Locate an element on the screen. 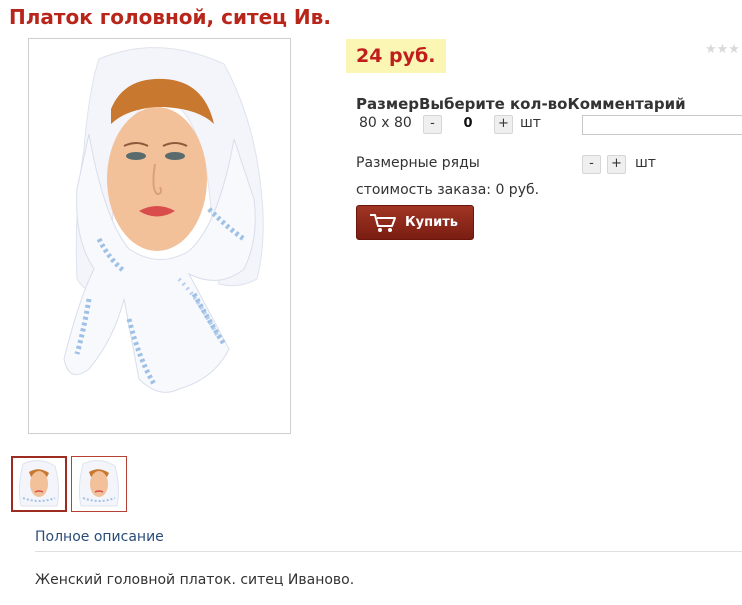 The width and height of the screenshot is (742, 605). order-table-header: РазмерВыберите кол-воКомментарий is located at coordinates (521, 104).